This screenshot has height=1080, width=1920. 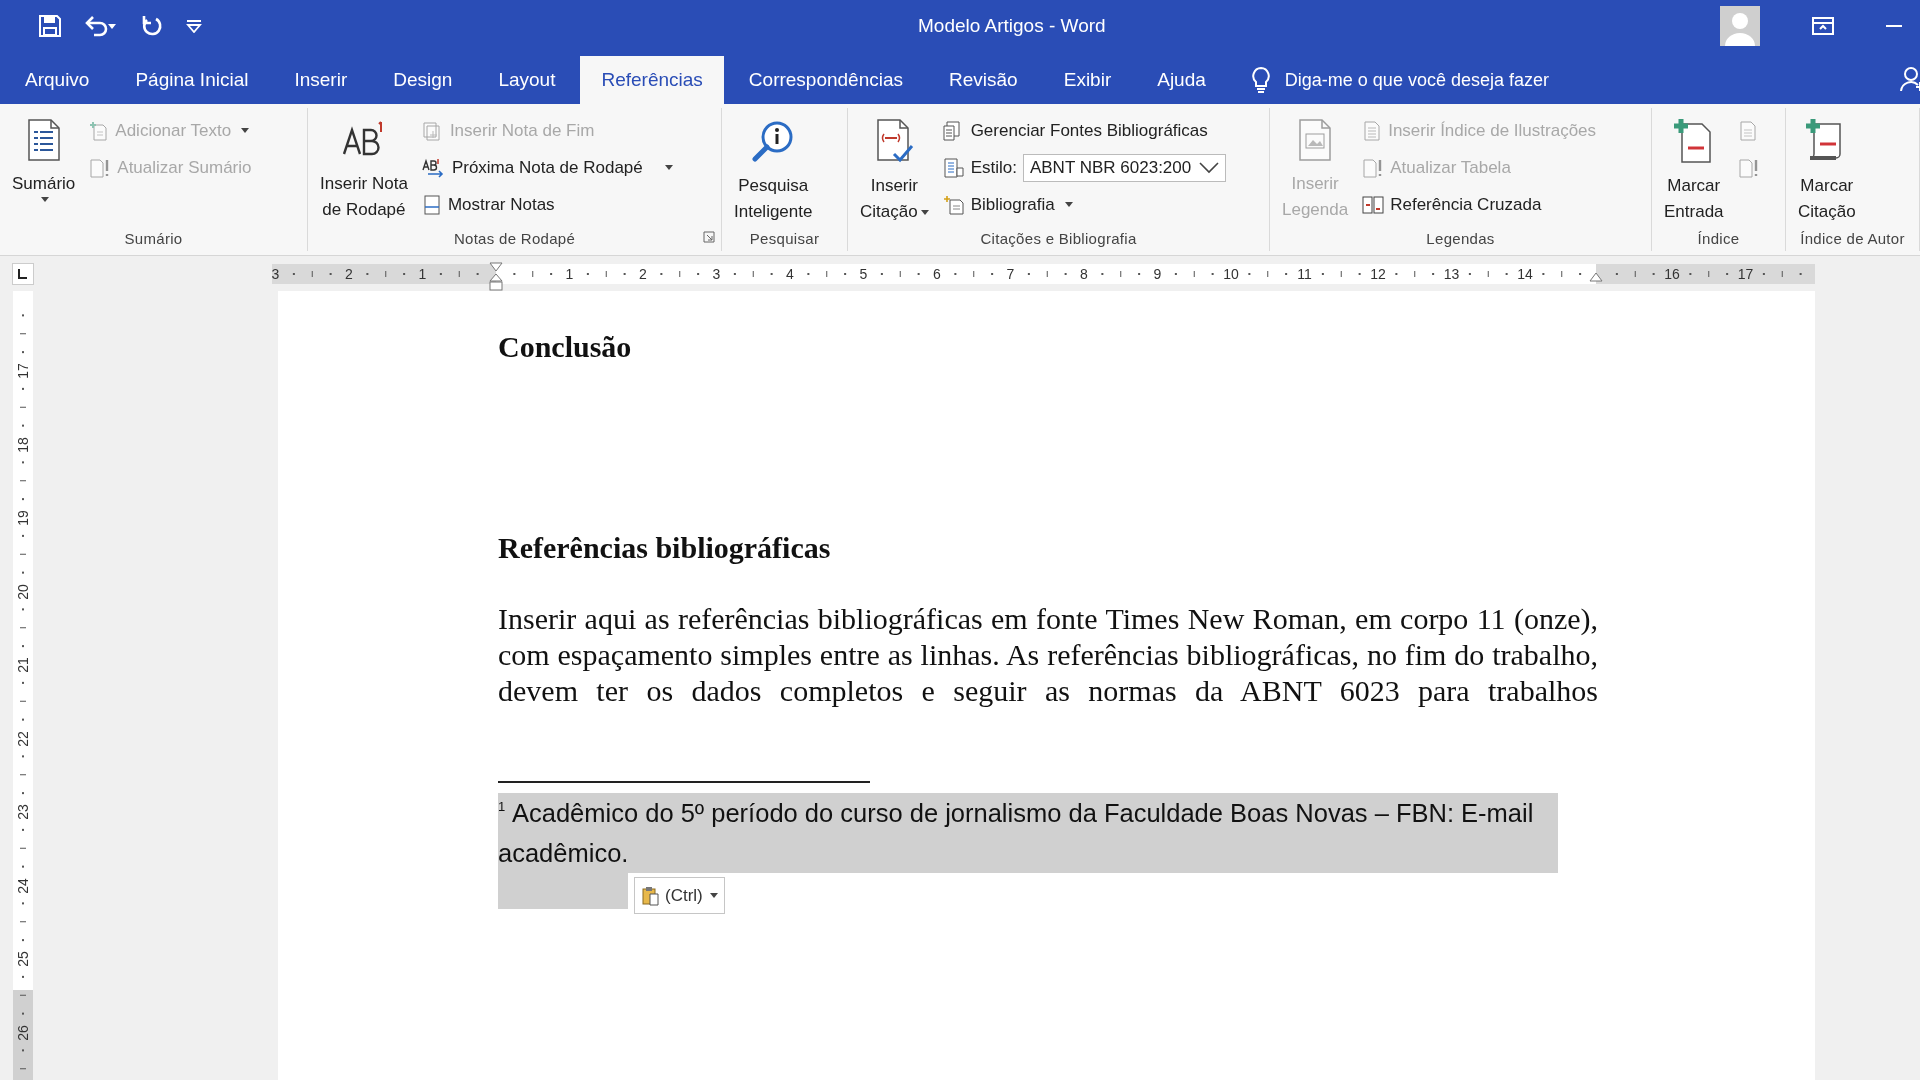 I want to click on add-page-icon, so click(x=99, y=130).